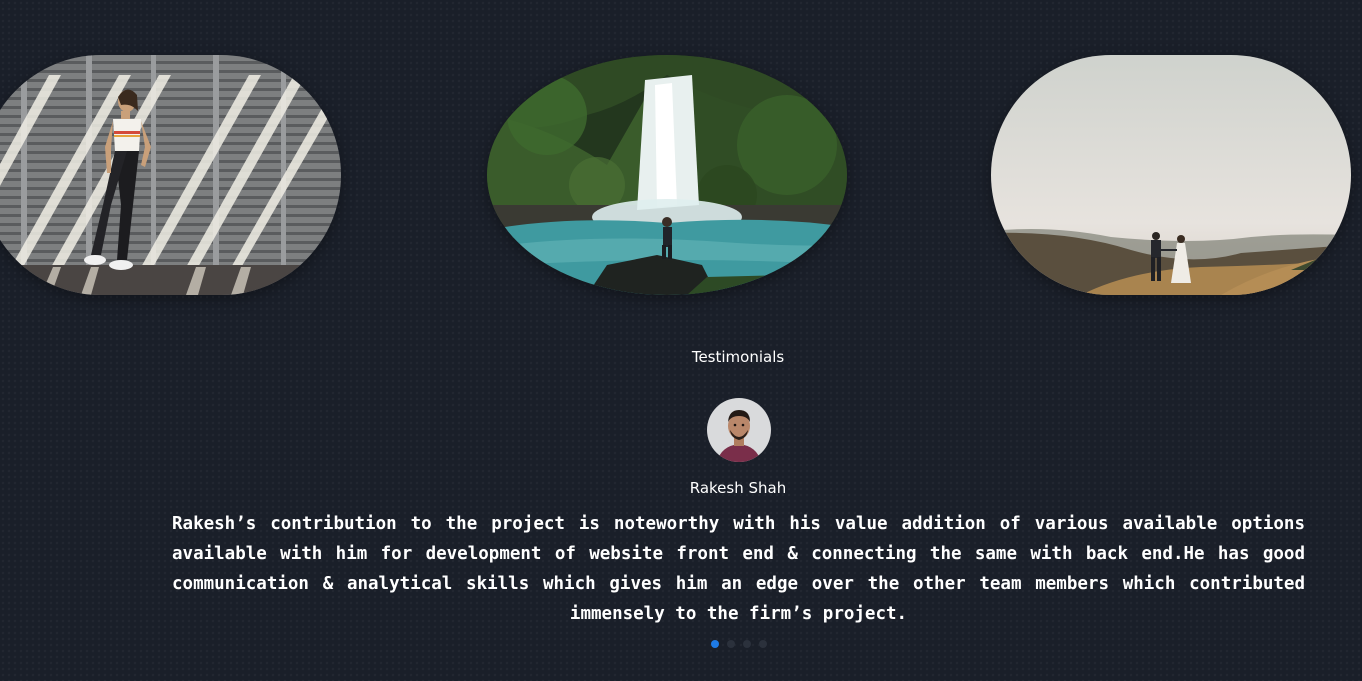 This screenshot has width=1362, height=681. Describe the element at coordinates (739, 430) in the screenshot. I see `author-avatar` at that location.